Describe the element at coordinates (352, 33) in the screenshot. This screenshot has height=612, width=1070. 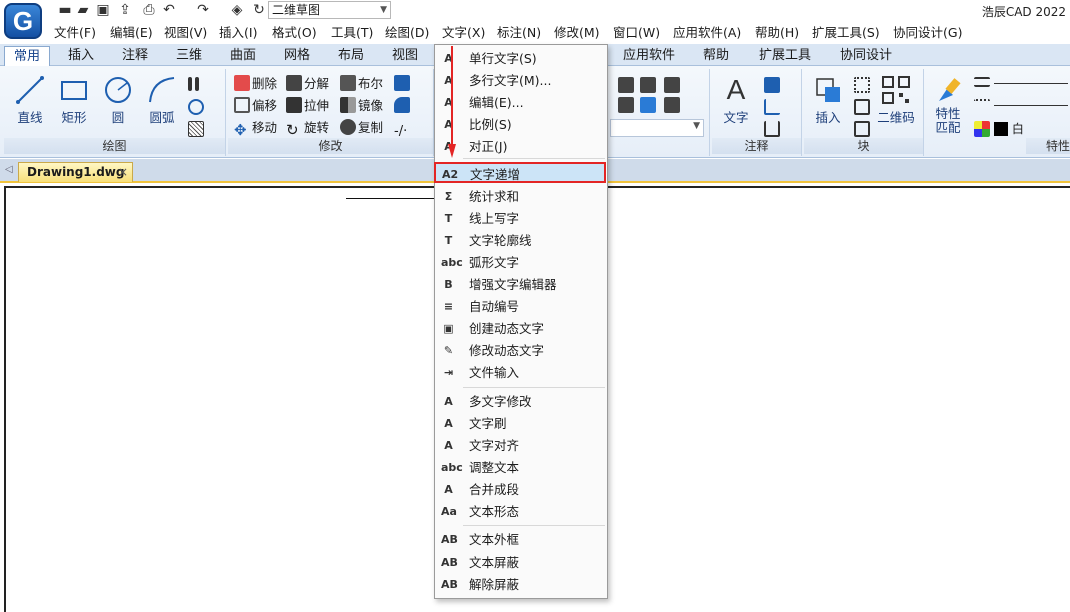
I see `menu-item-5: 工具(T)` at that location.